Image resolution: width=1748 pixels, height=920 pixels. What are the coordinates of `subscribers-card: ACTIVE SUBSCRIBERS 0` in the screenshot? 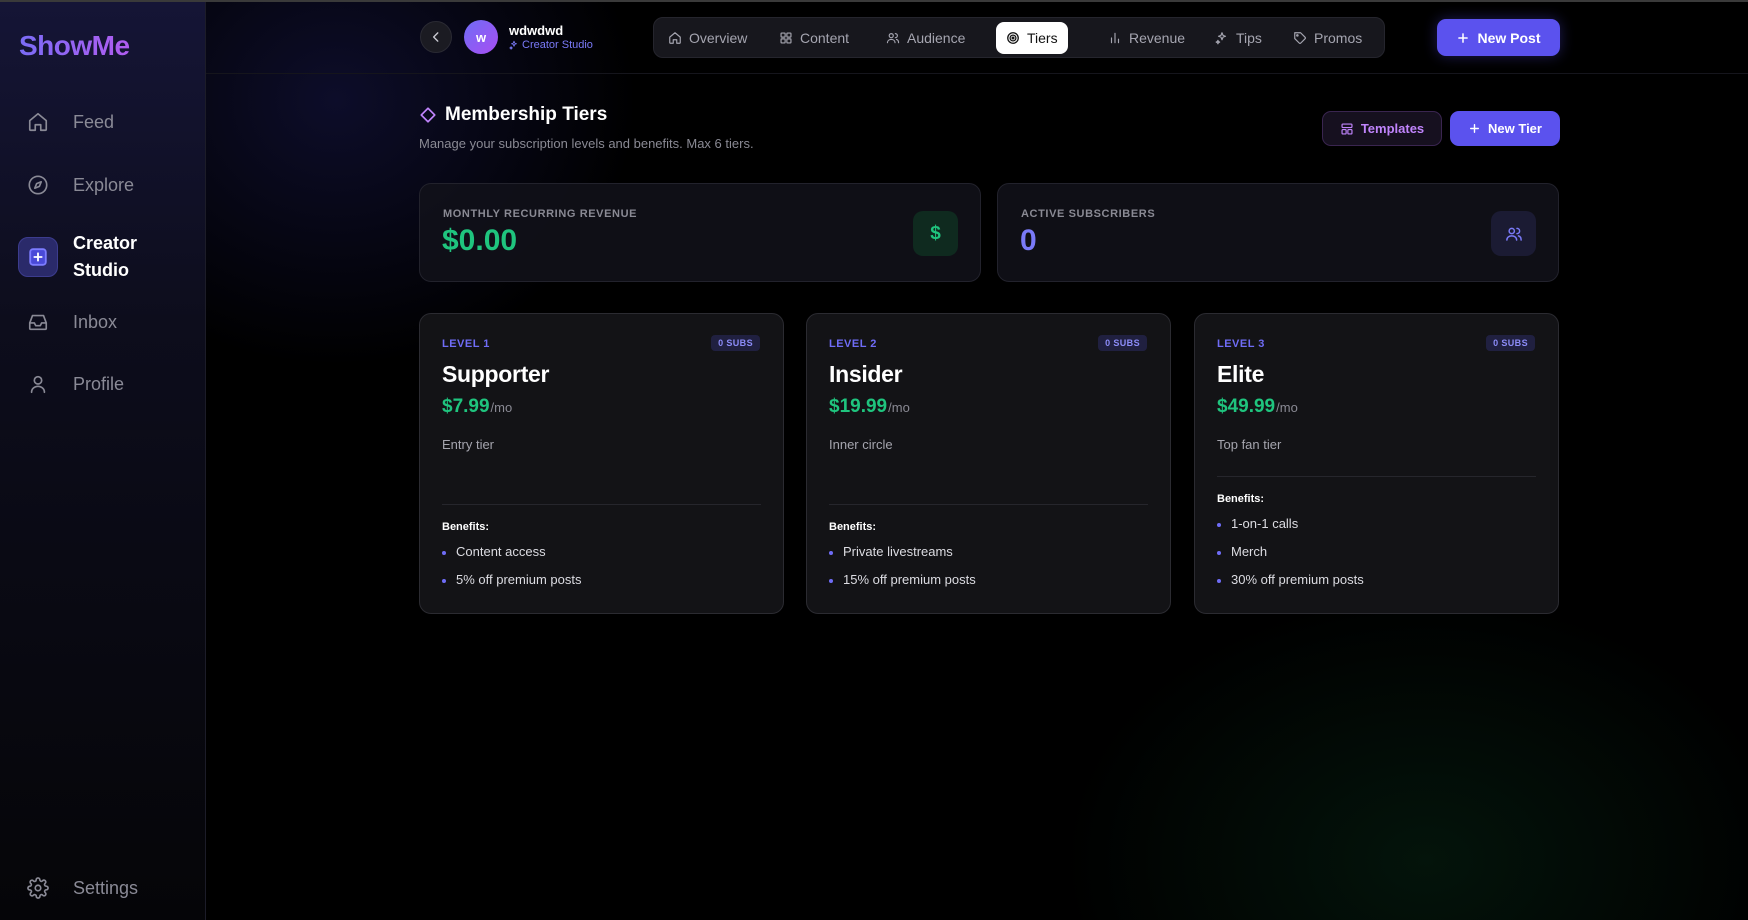 It's located at (1278, 232).